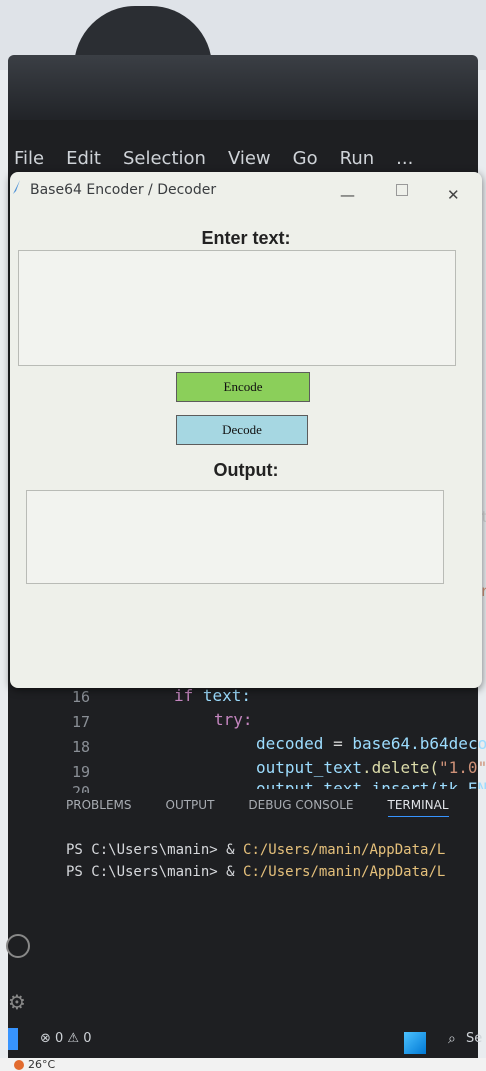  What do you see at coordinates (81, 697) in the screenshot?
I see `line-number: 16` at bounding box center [81, 697].